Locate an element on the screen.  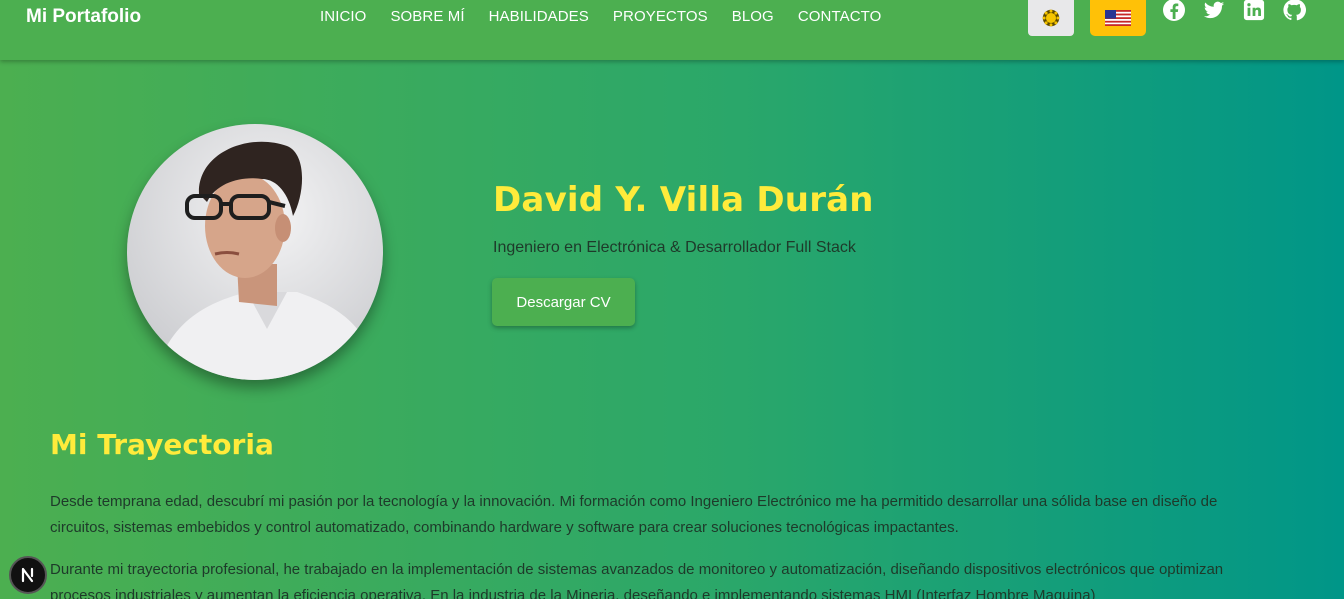
download-cv-button: Descargar CV is located at coordinates (563, 302).